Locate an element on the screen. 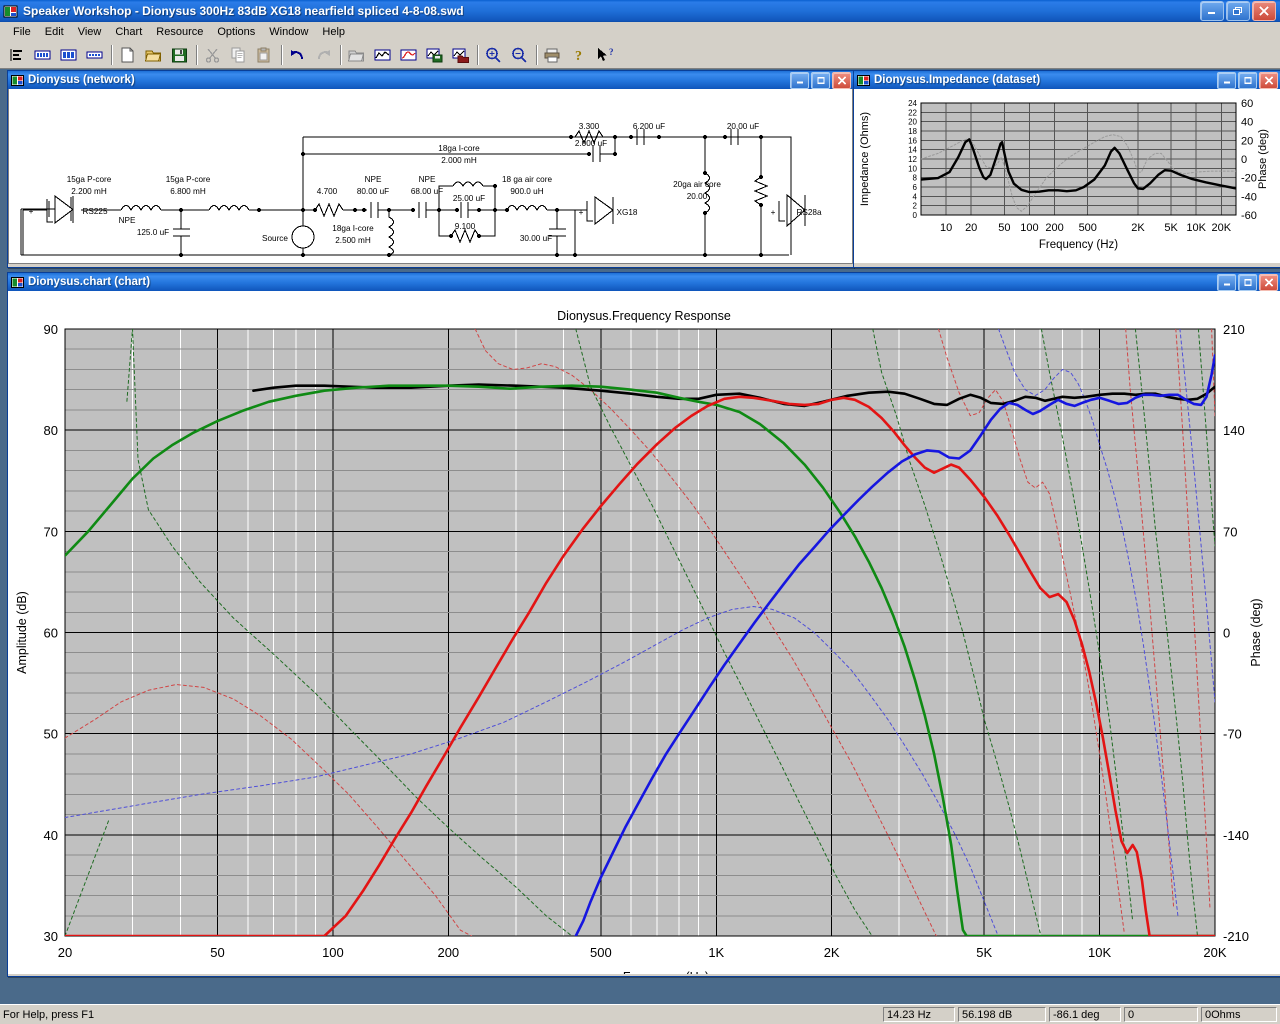 The width and height of the screenshot is (1280, 1024). toolbar: ? ? is located at coordinates (640, 55).